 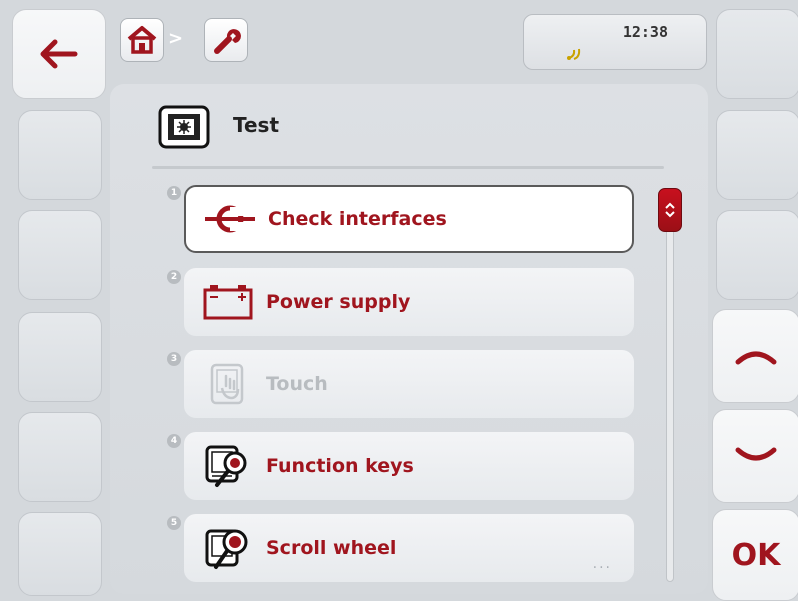 I want to click on item-label: Scroll wheel, so click(x=331, y=548).